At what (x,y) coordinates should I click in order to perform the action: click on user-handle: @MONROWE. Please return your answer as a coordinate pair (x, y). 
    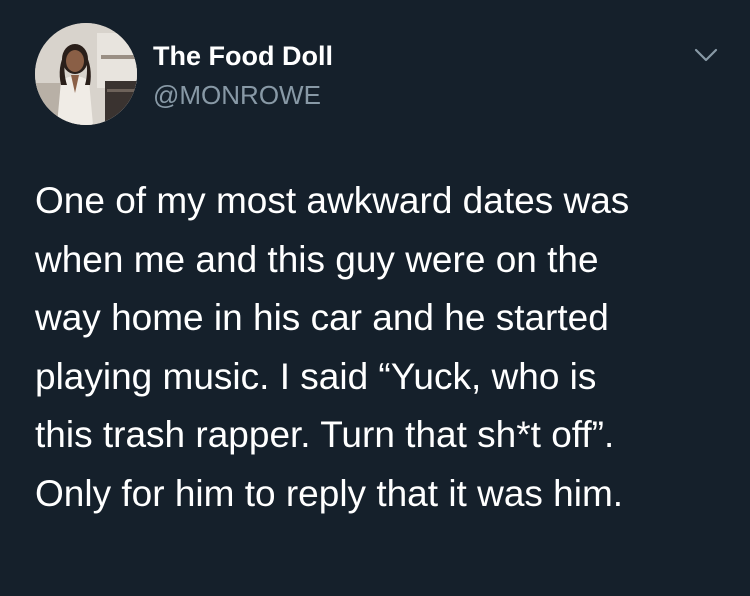
    Looking at the image, I should click on (237, 95).